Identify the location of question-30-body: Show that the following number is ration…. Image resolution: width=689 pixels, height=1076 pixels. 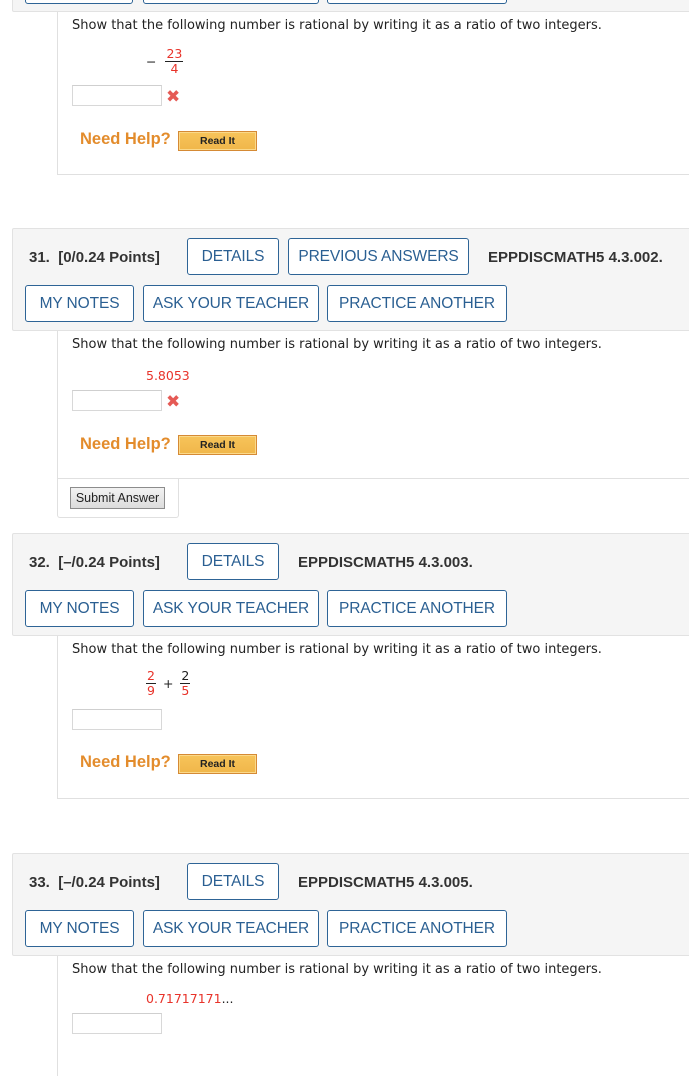
(373, 93).